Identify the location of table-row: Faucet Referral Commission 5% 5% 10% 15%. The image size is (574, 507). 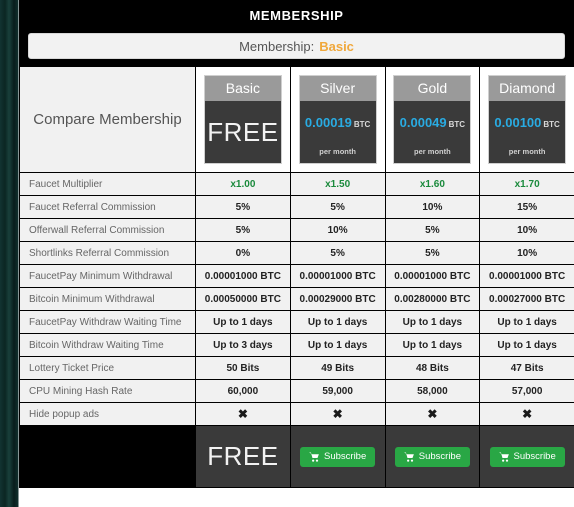
(296, 207).